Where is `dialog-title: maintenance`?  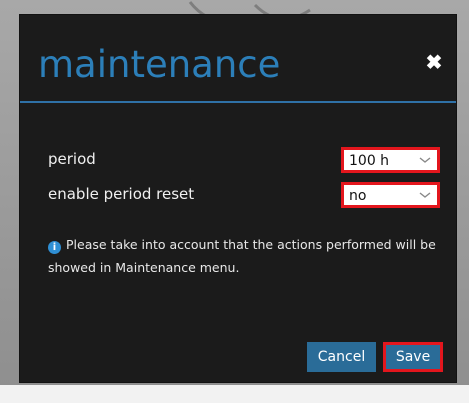
dialog-title: maintenance is located at coordinates (159, 64).